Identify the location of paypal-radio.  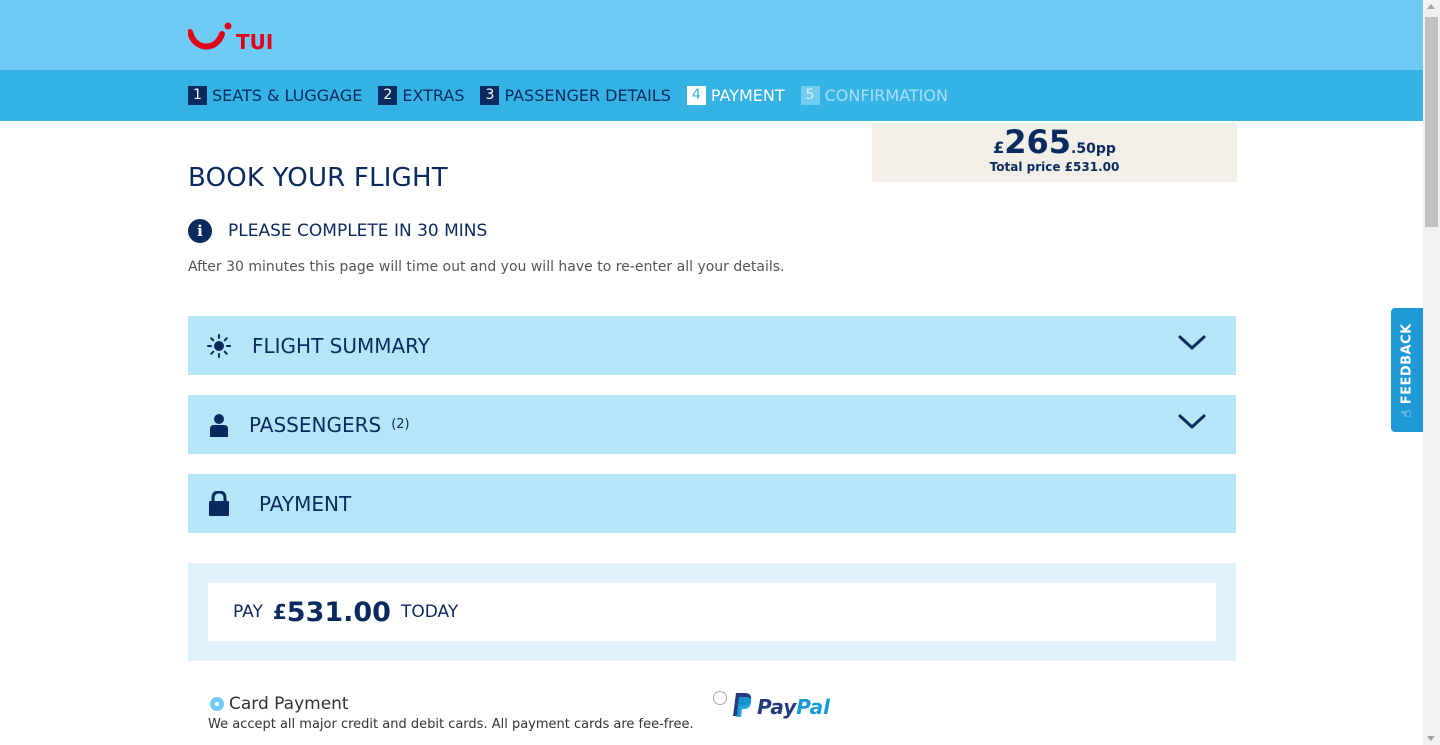
(720, 698).